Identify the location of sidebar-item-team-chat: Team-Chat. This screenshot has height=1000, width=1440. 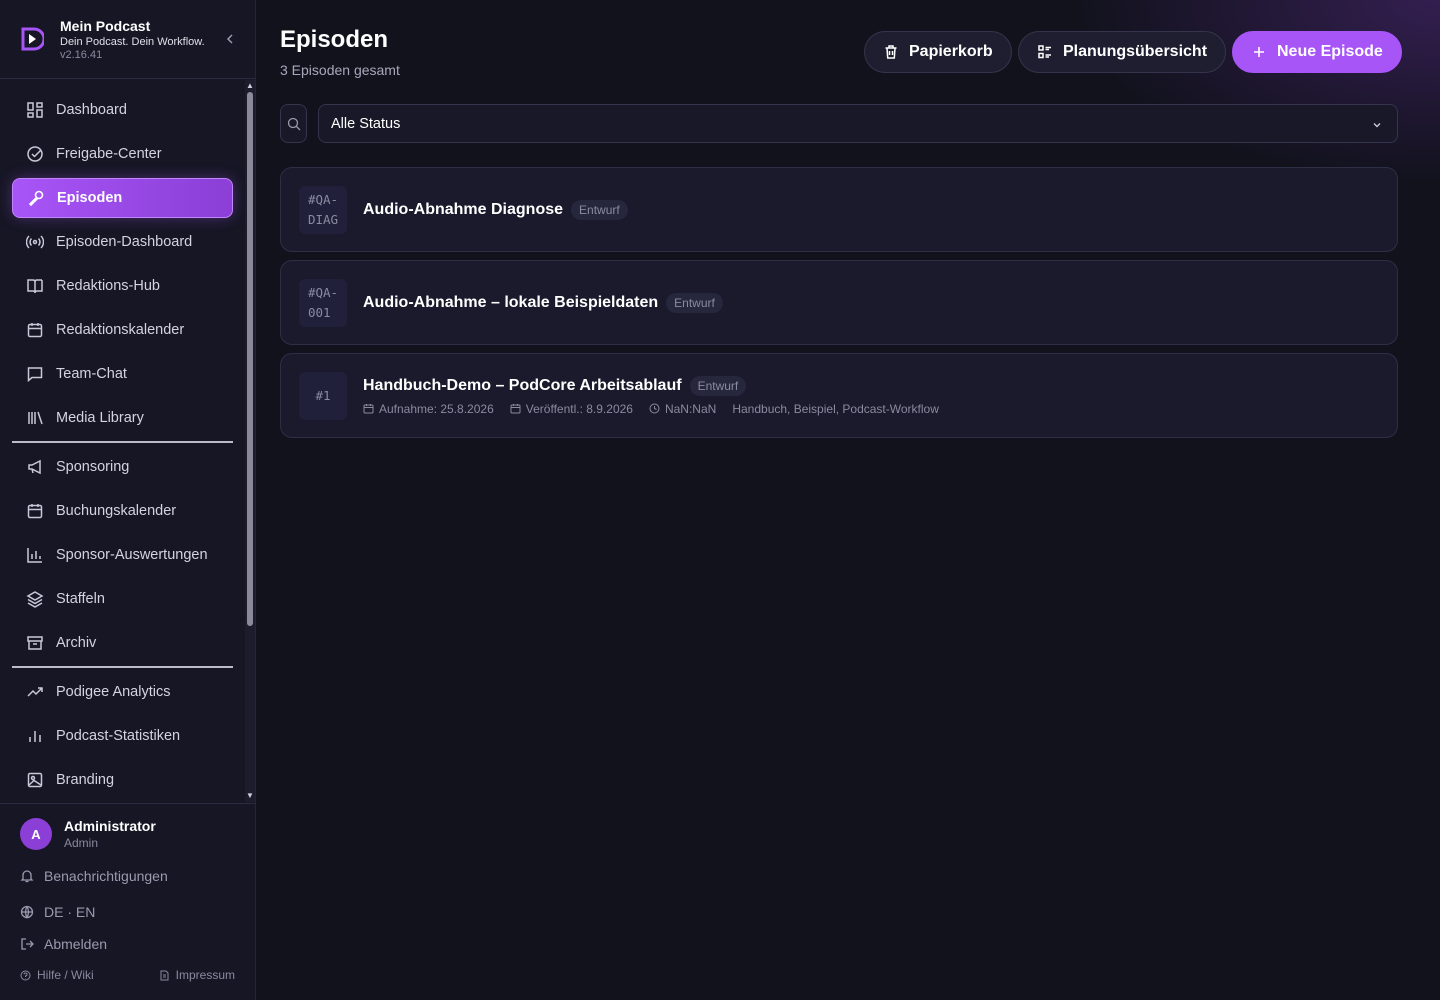
(122, 374).